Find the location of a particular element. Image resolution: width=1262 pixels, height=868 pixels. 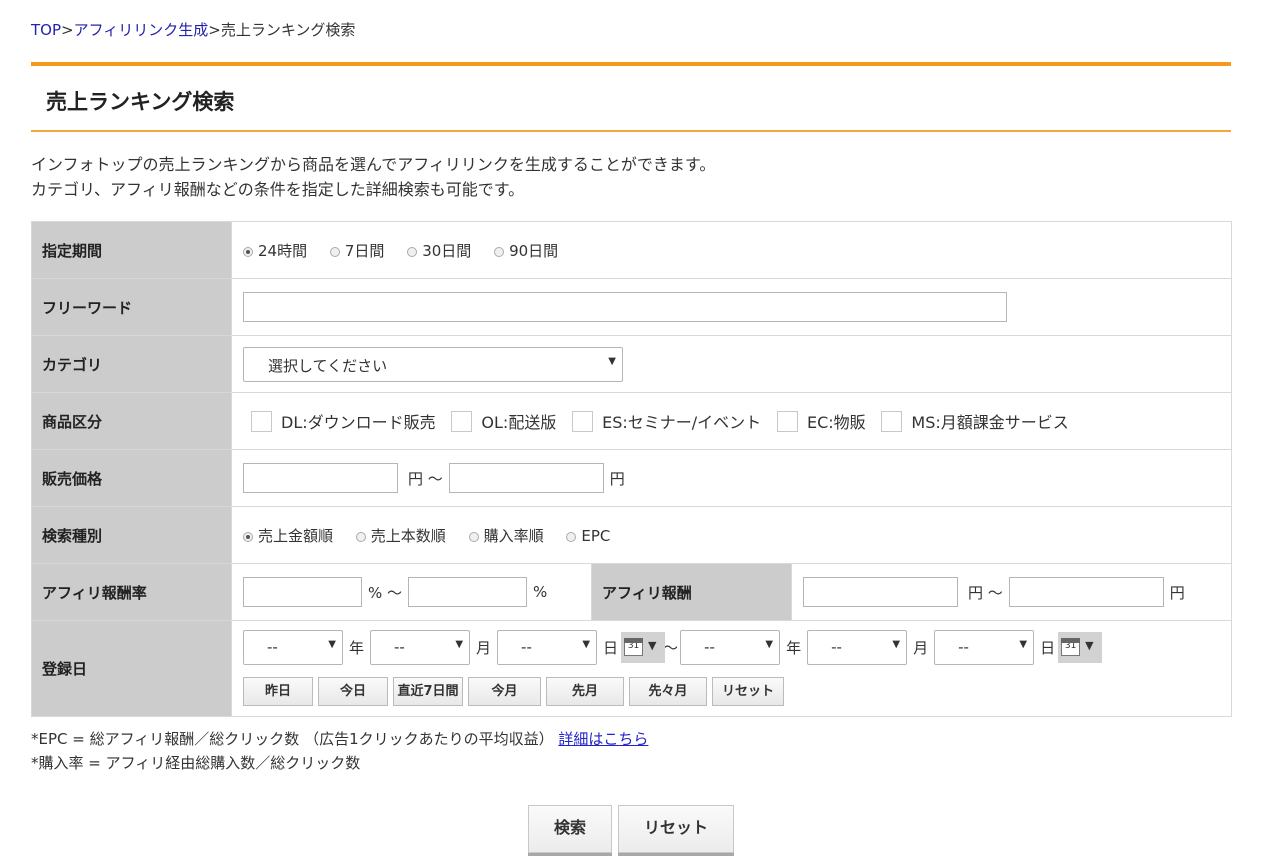

checkbox-label: OL:配送版 is located at coordinates (519, 422).